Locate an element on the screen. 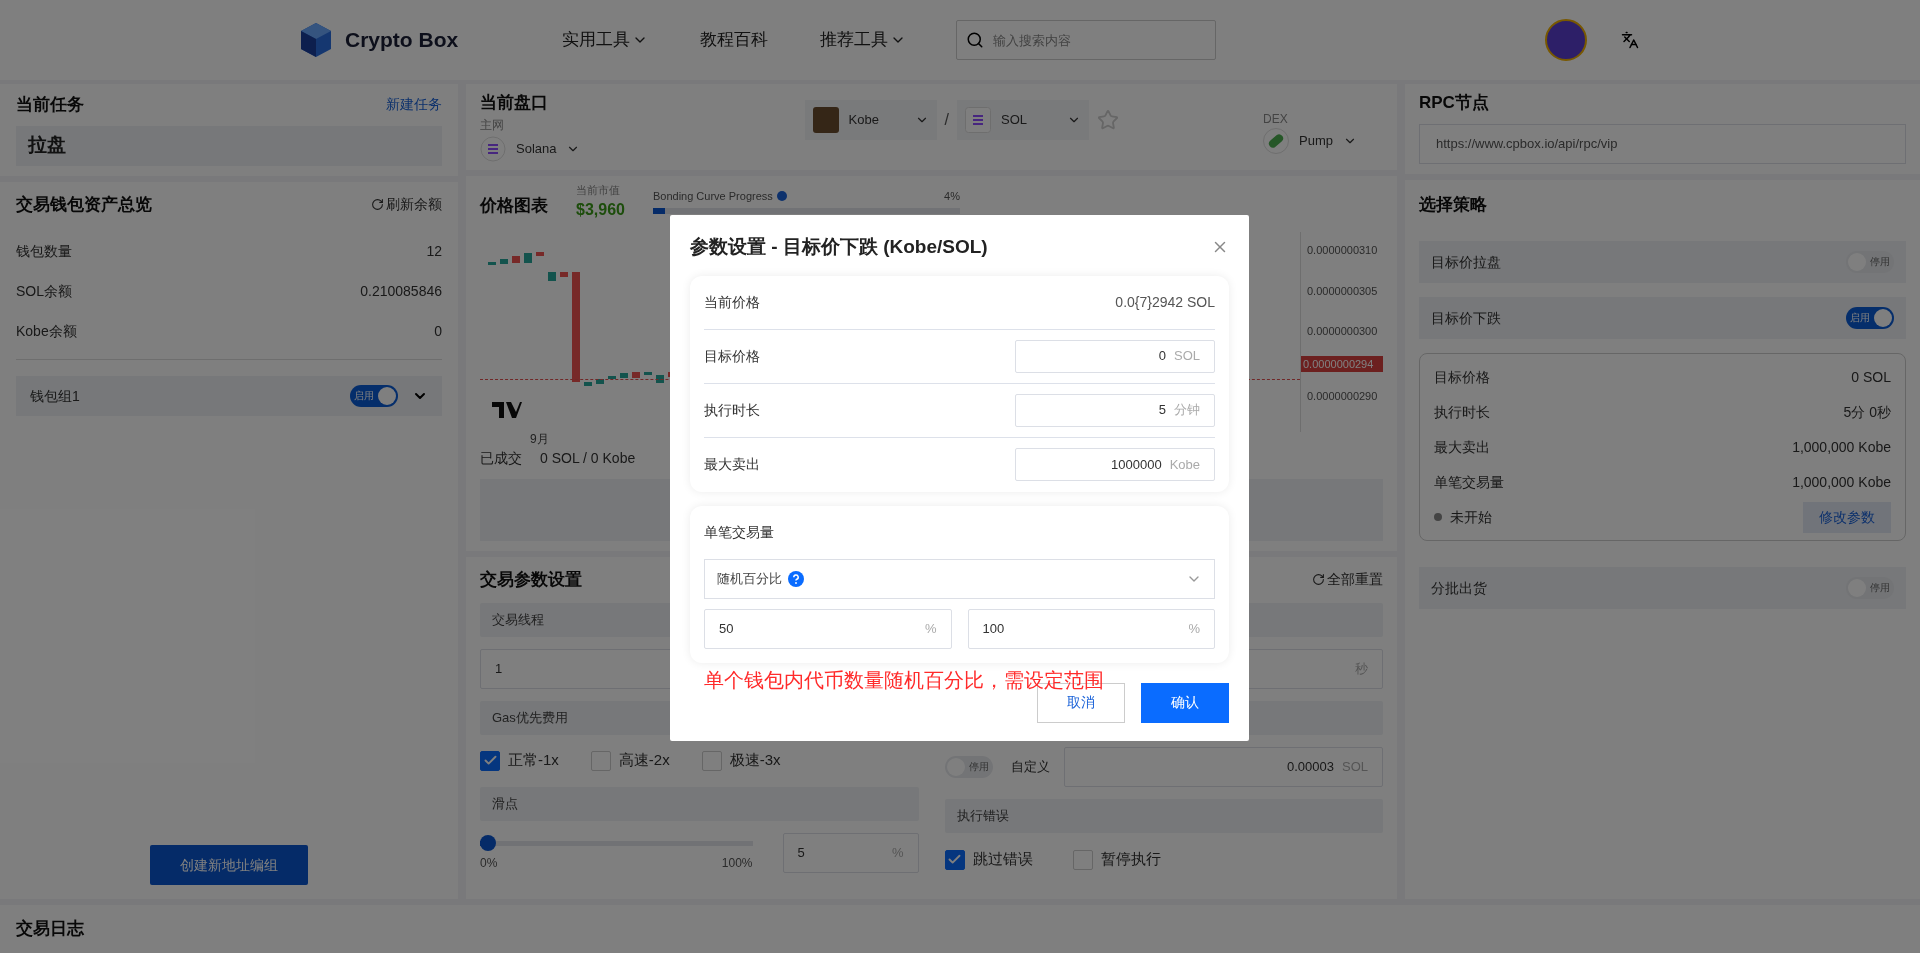  checkbox-label: 正常-1x is located at coordinates (533, 760).